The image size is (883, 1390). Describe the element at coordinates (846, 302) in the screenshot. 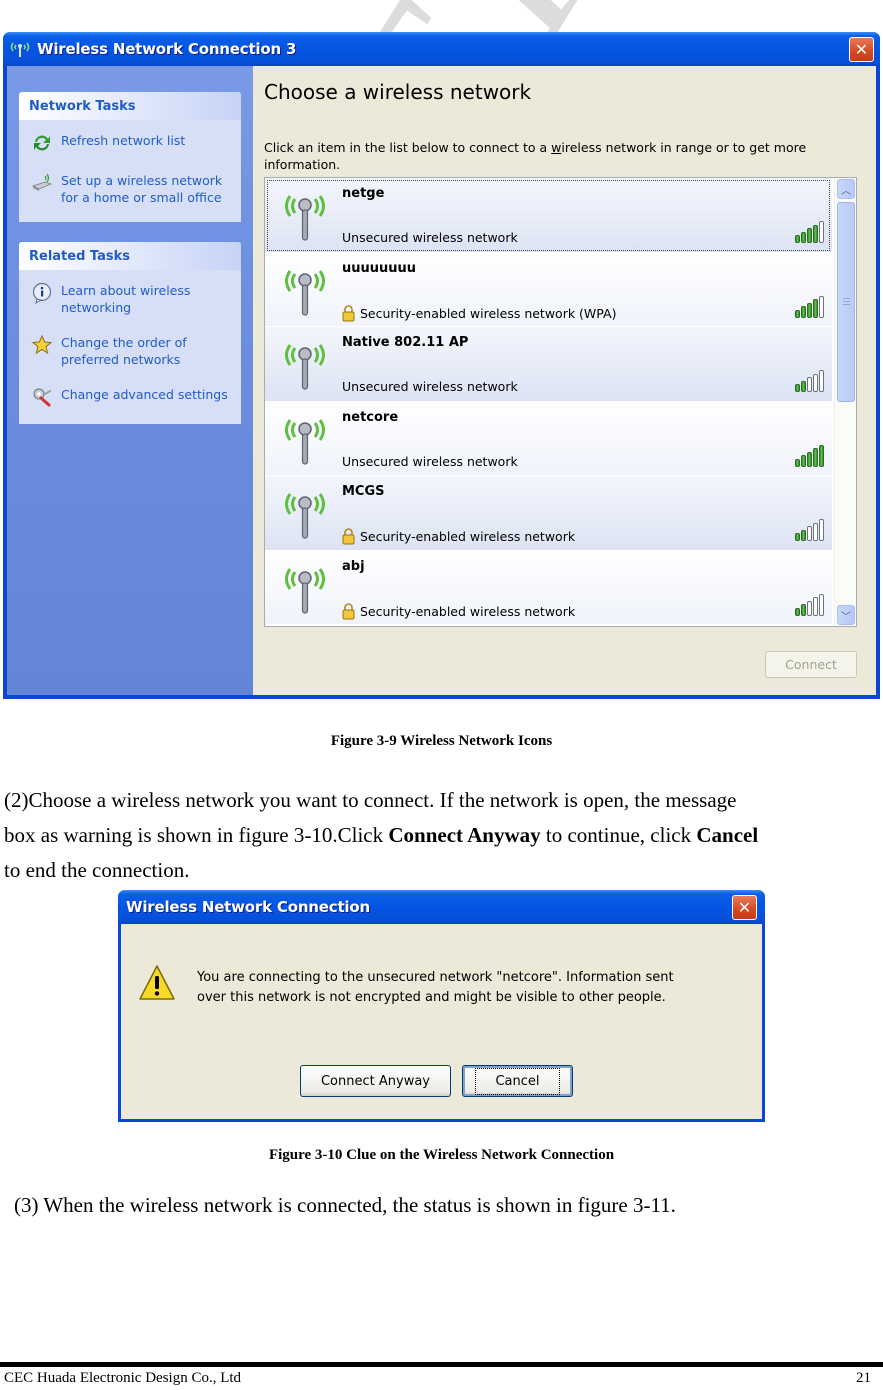

I see `scroll-thumb` at that location.